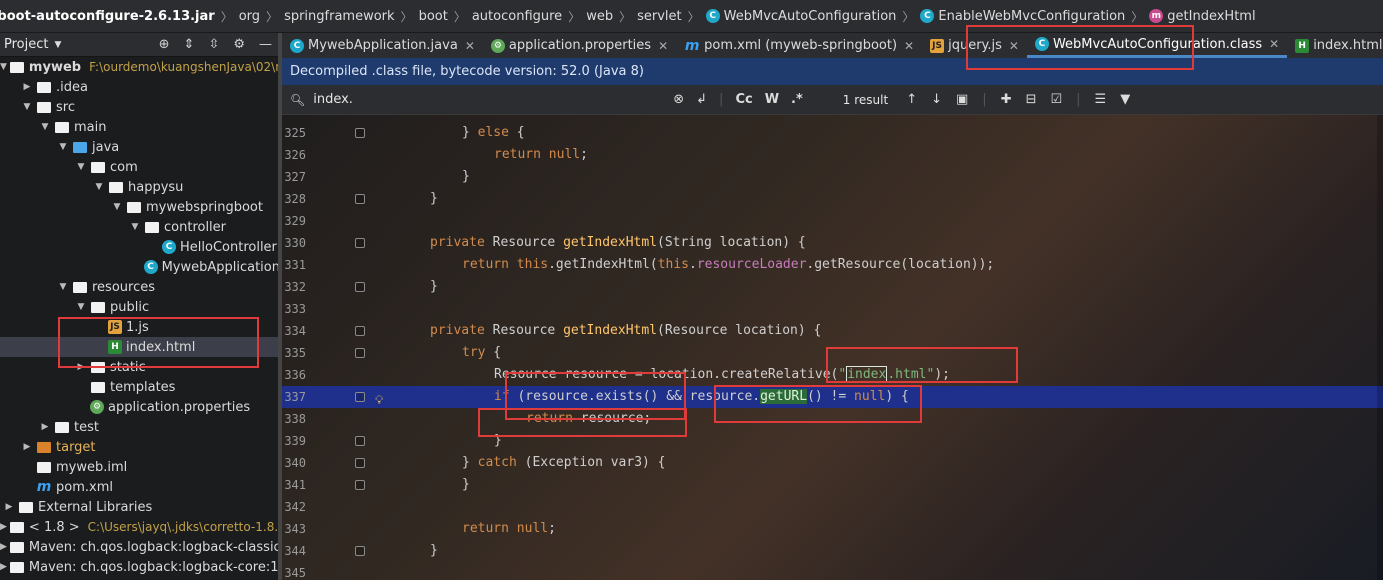  What do you see at coordinates (832, 133) in the screenshot?
I see `code-line: 325} else {` at bounding box center [832, 133].